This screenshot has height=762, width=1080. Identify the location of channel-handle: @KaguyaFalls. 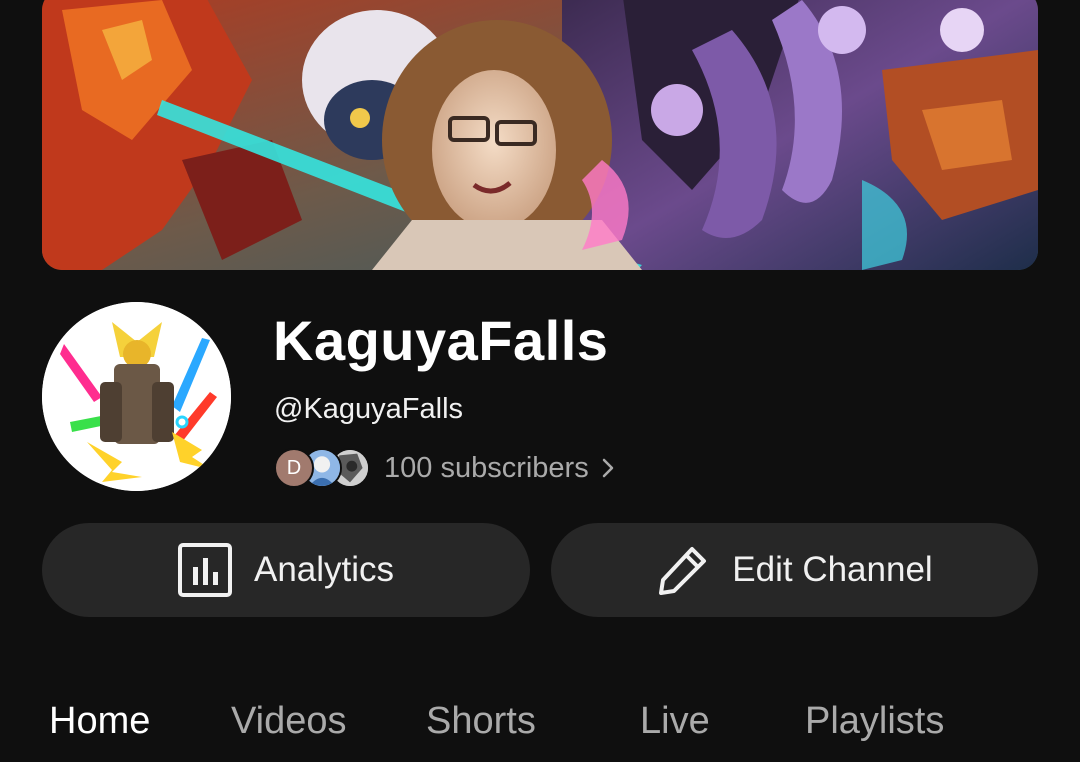
(369, 409).